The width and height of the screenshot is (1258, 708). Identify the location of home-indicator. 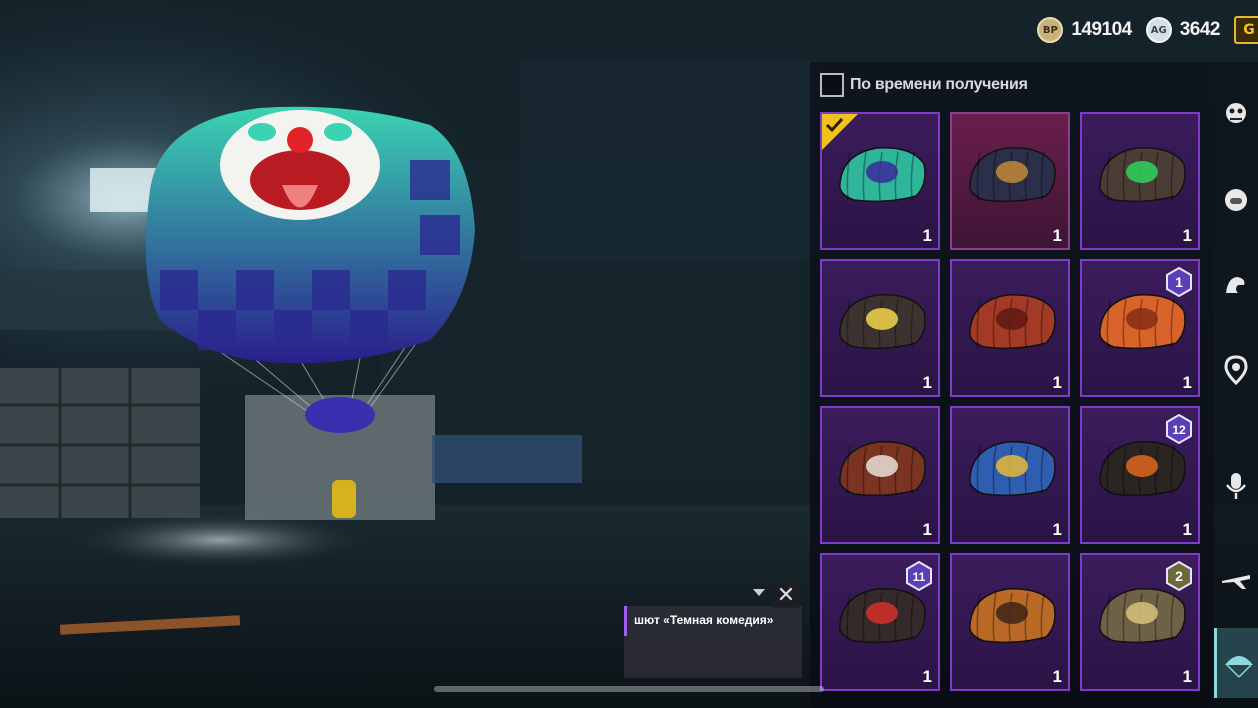
(629, 689).